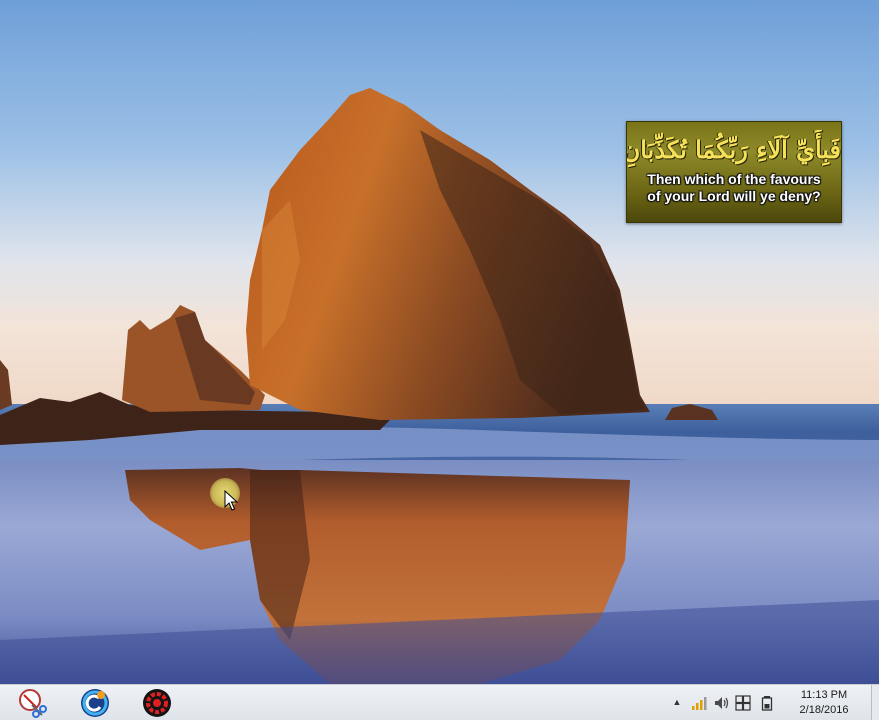 The height and width of the screenshot is (720, 879). I want to click on taskbar: ▲ 11:13 PM 2/18/2016, so click(439, 702).